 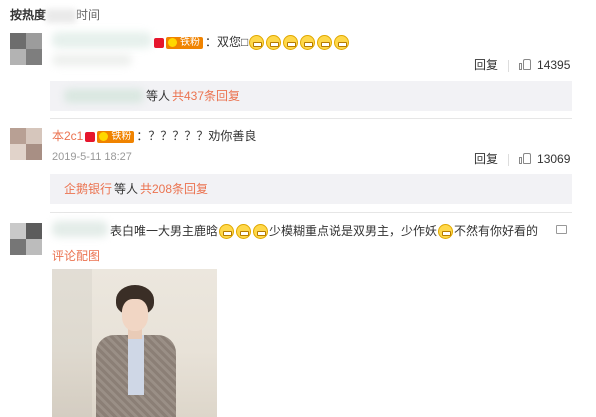 What do you see at coordinates (311, 96) in the screenshot?
I see `reply-summary: 等人 共437条回复` at bounding box center [311, 96].